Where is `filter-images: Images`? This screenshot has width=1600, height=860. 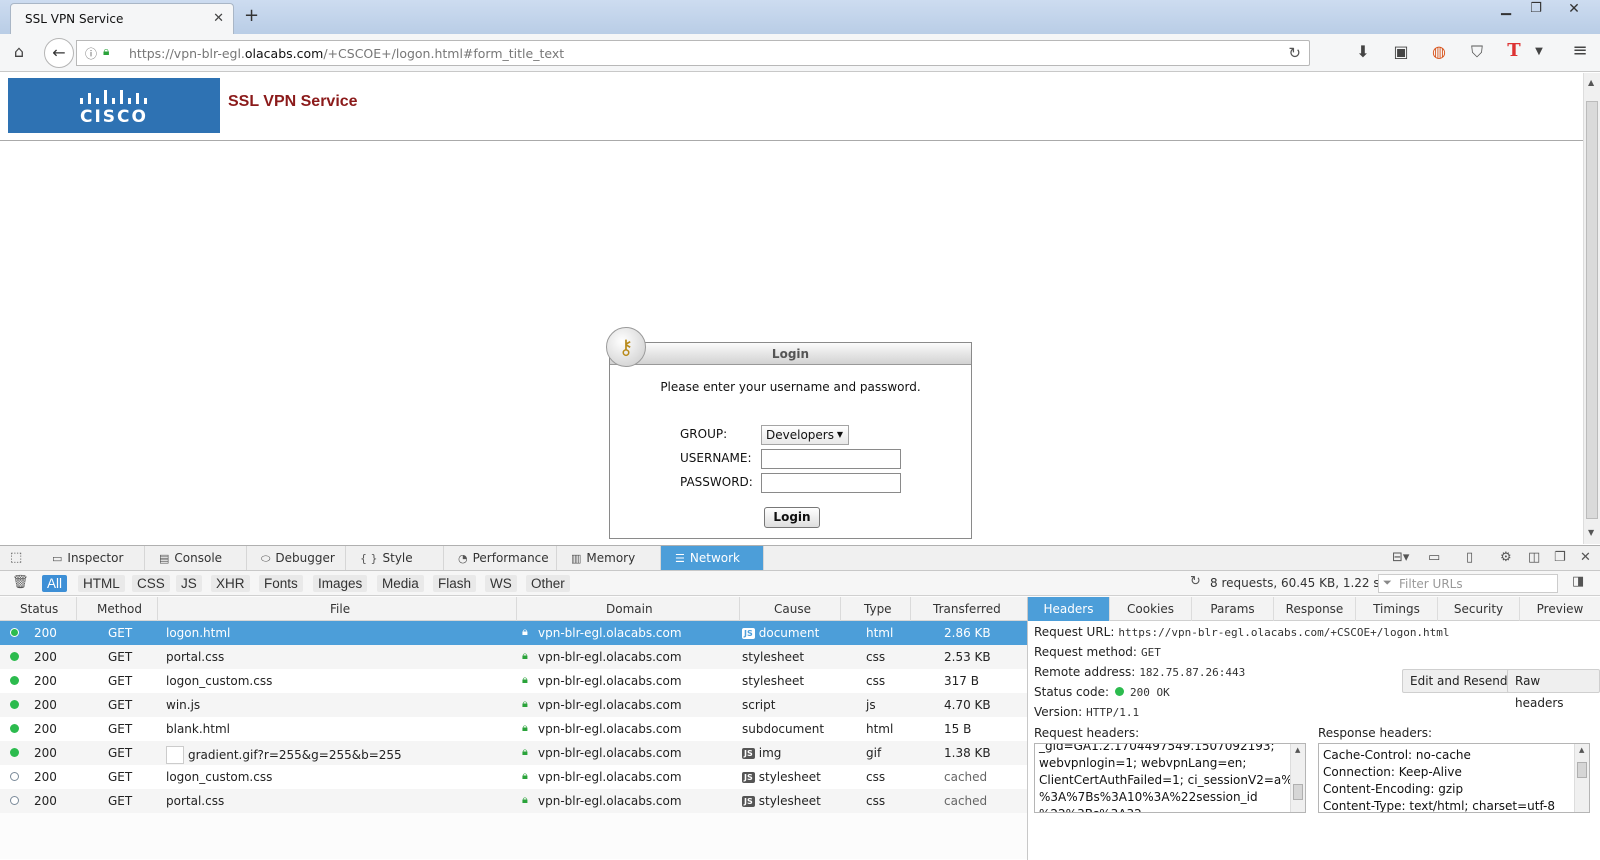
filter-images: Images is located at coordinates (340, 583).